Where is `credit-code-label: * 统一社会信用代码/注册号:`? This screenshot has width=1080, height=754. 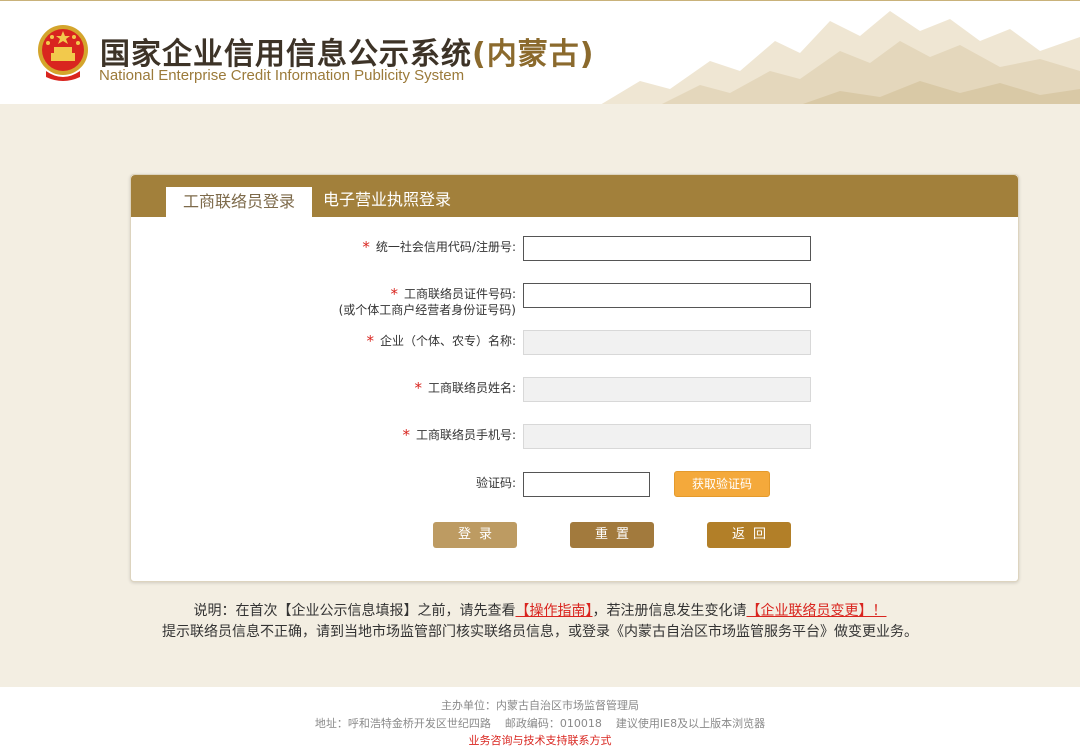 credit-code-label: * 统一社会信用代码/注册号: is located at coordinates (439, 247).